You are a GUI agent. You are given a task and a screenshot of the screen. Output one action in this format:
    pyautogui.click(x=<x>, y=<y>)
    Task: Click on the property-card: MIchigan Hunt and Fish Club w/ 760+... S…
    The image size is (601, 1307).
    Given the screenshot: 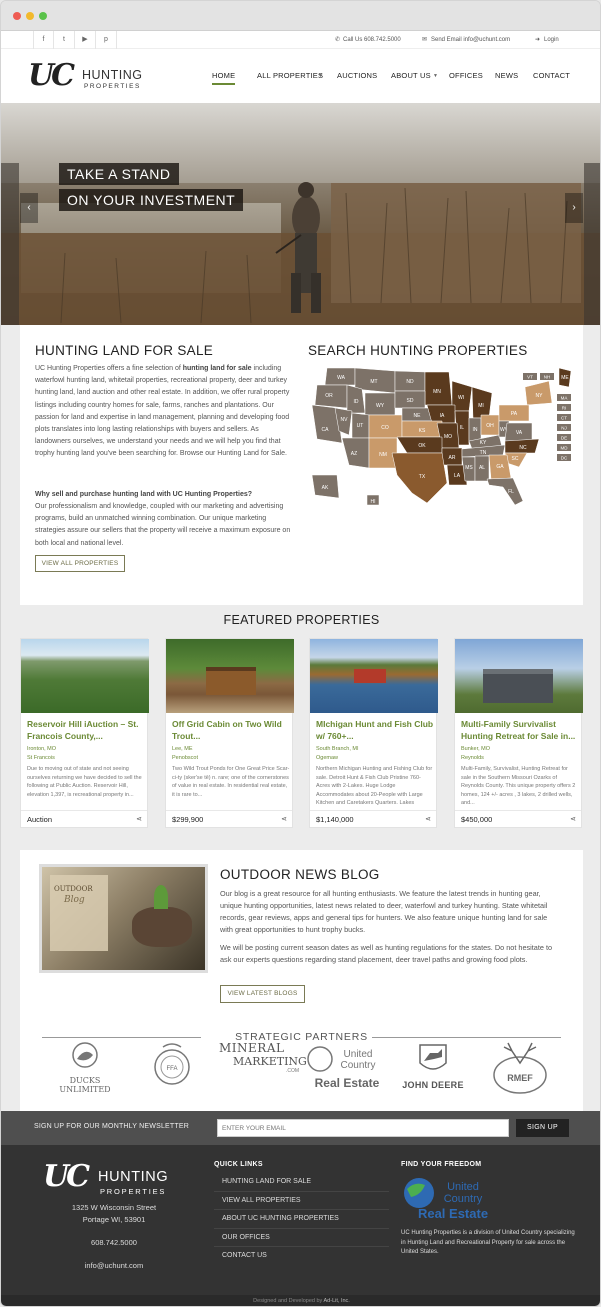 What is the action you would take?
    pyautogui.click(x=373, y=733)
    